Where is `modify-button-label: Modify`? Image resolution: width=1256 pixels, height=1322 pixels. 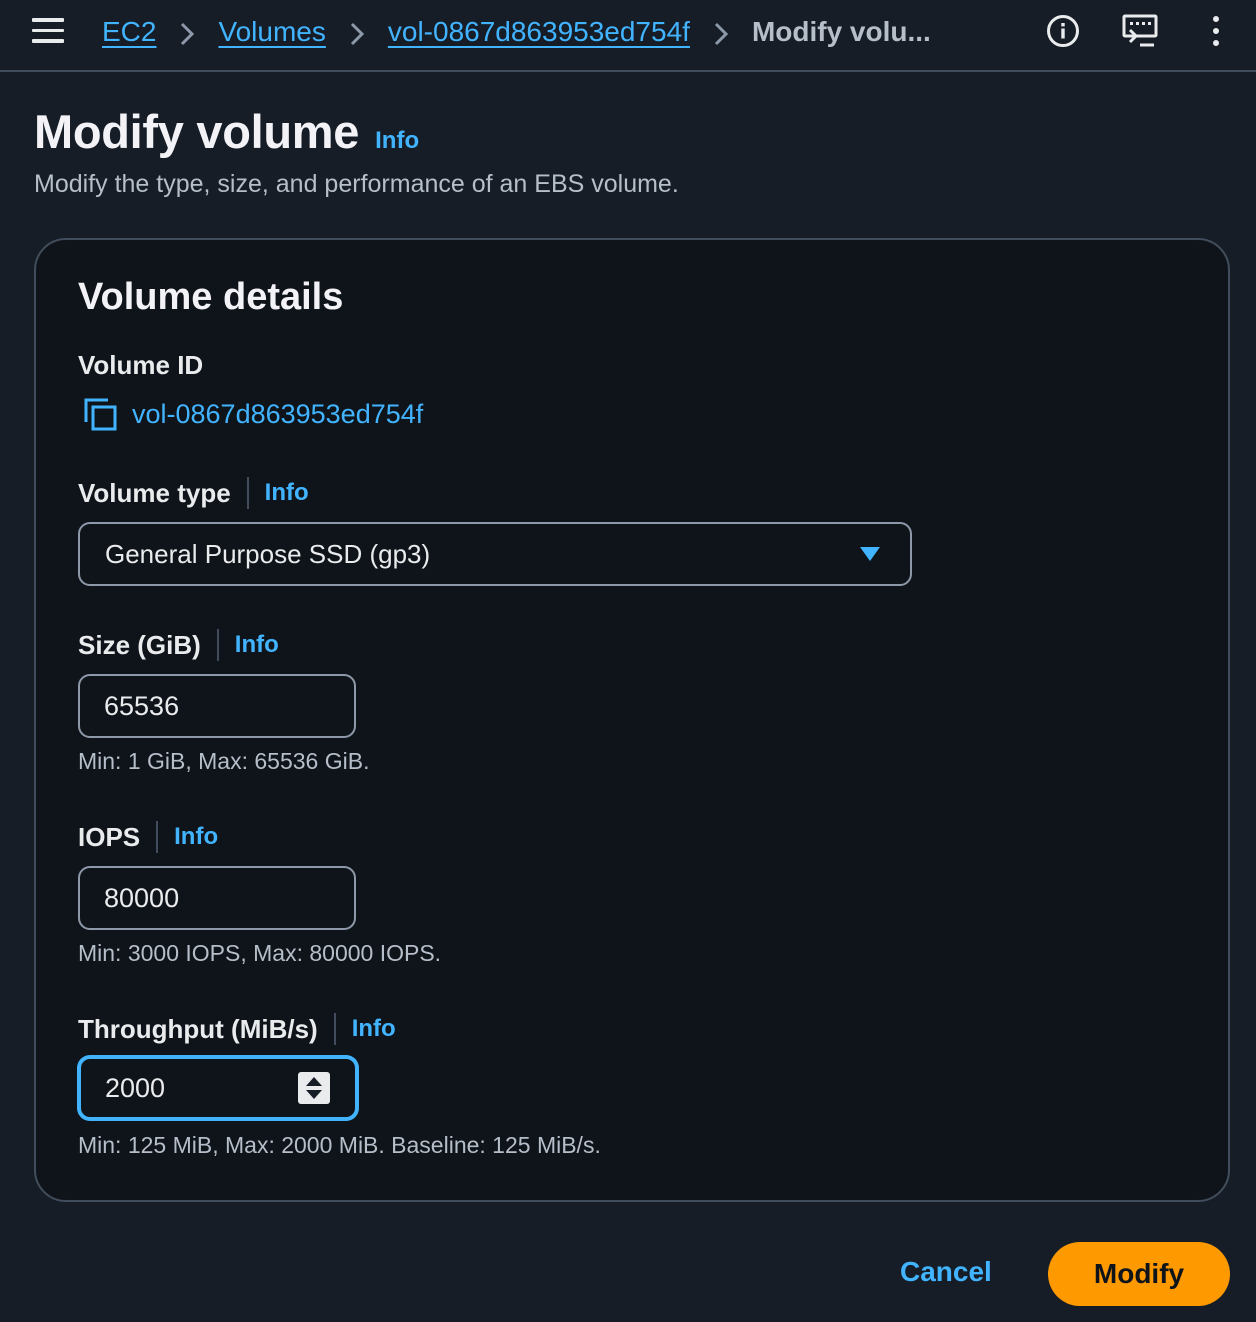 modify-button-label: Modify is located at coordinates (1139, 1273).